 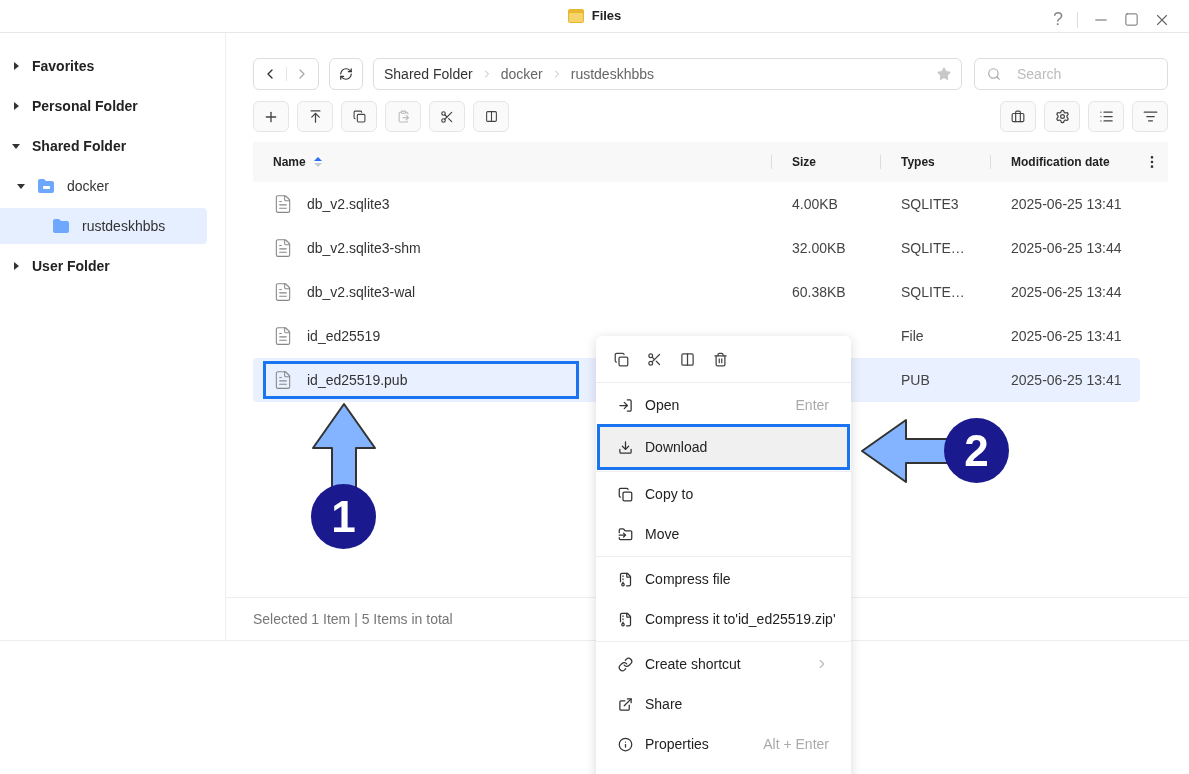 I want to click on menu-label: Move, so click(x=662, y=534).